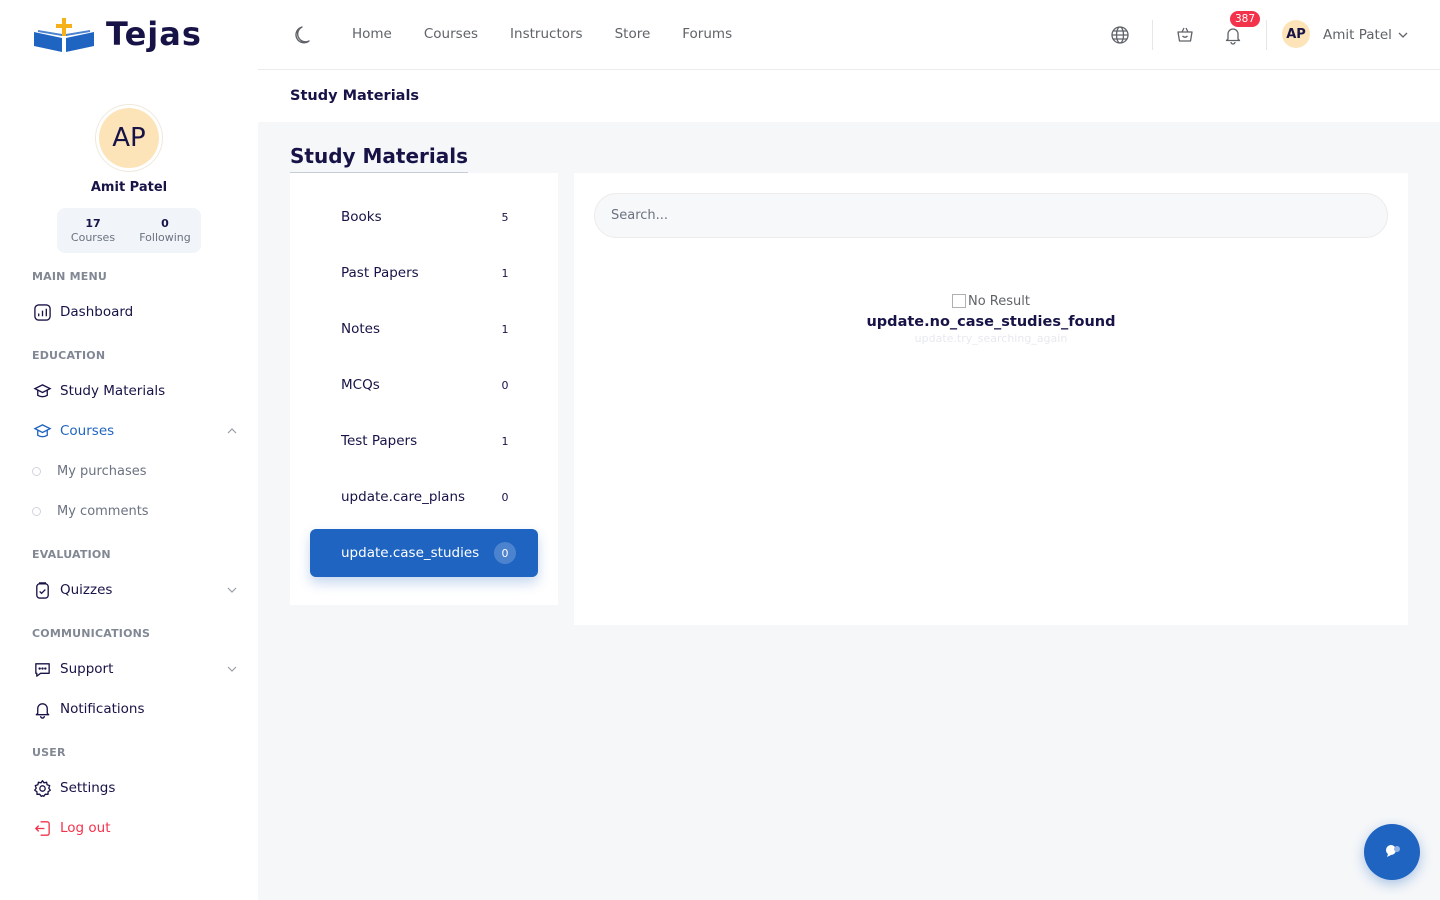 Image resolution: width=1440 pixels, height=900 pixels. What do you see at coordinates (505, 217) in the screenshot?
I see `category-count: 5` at bounding box center [505, 217].